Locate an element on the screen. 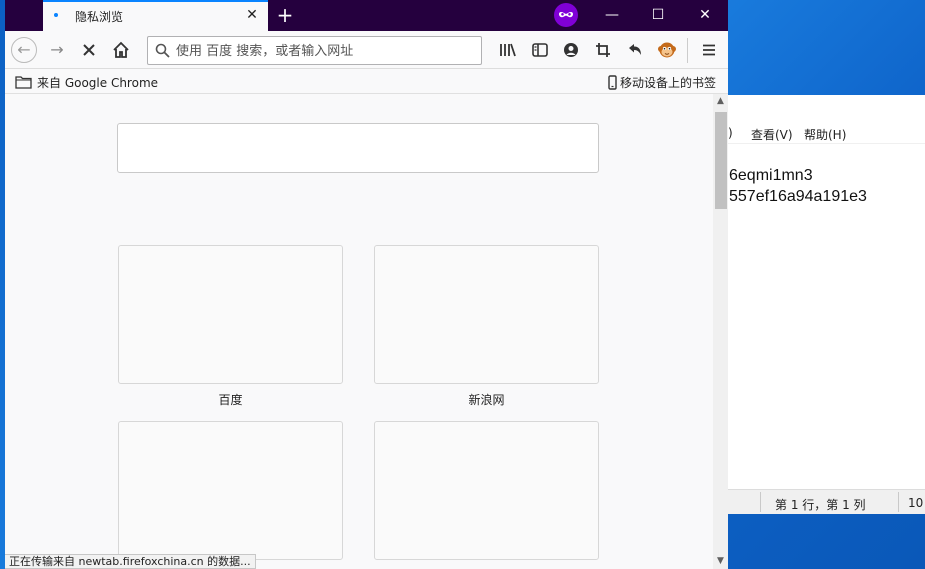 The height and width of the screenshot is (569, 925). top-site-label: 新浪网 is located at coordinates (486, 400).